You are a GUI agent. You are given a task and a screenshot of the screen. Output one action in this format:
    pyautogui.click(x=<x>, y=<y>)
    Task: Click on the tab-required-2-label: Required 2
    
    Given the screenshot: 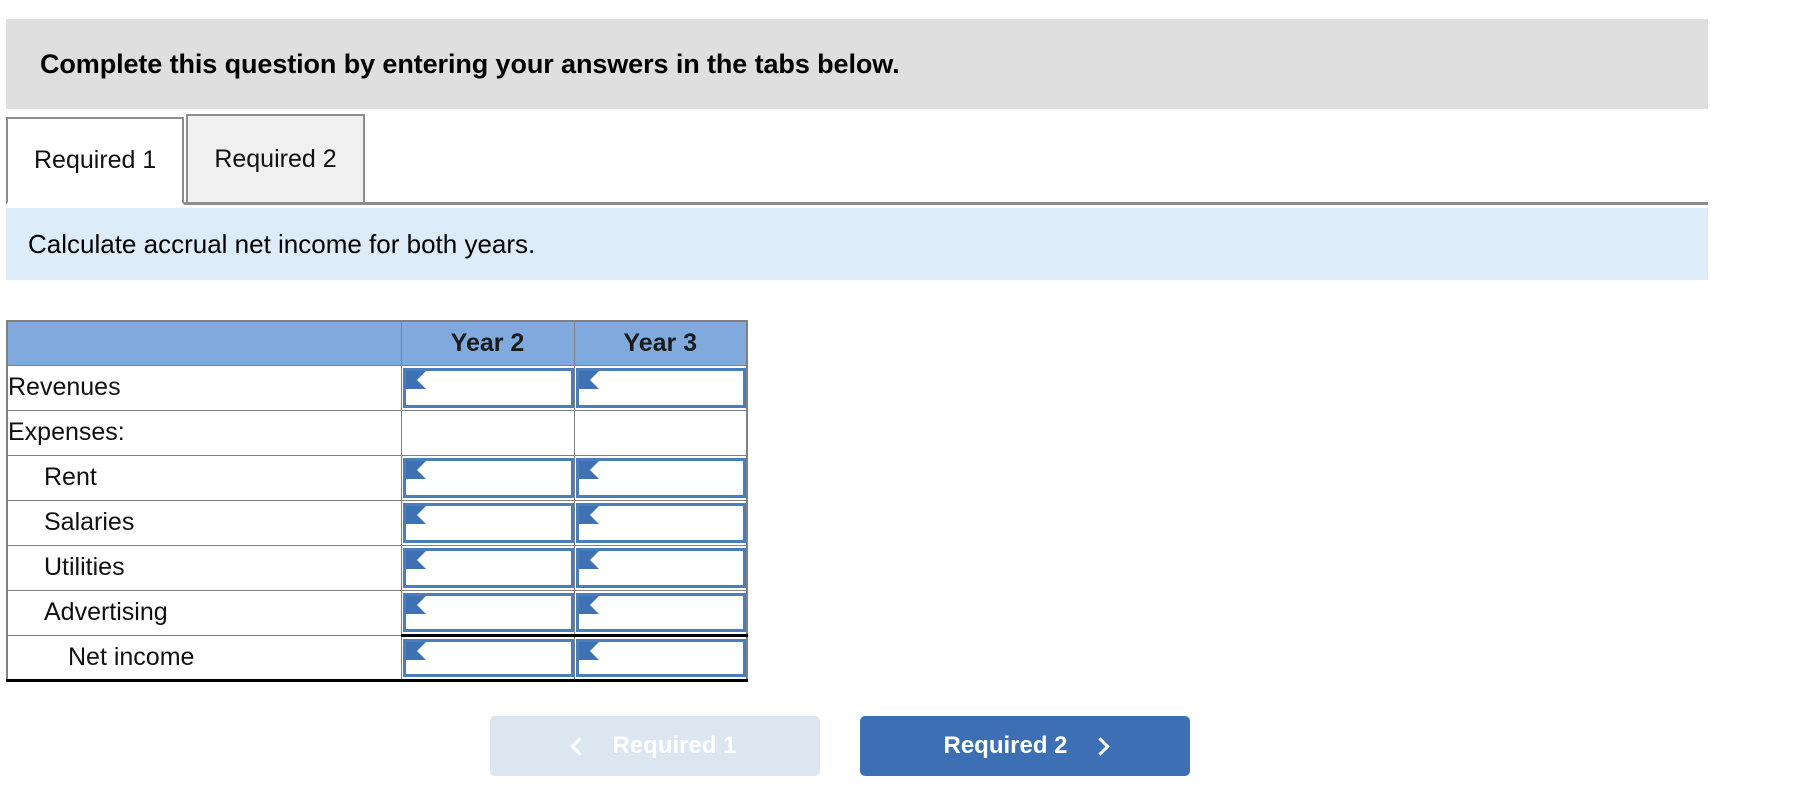 What is the action you would take?
    pyautogui.click(x=275, y=158)
    